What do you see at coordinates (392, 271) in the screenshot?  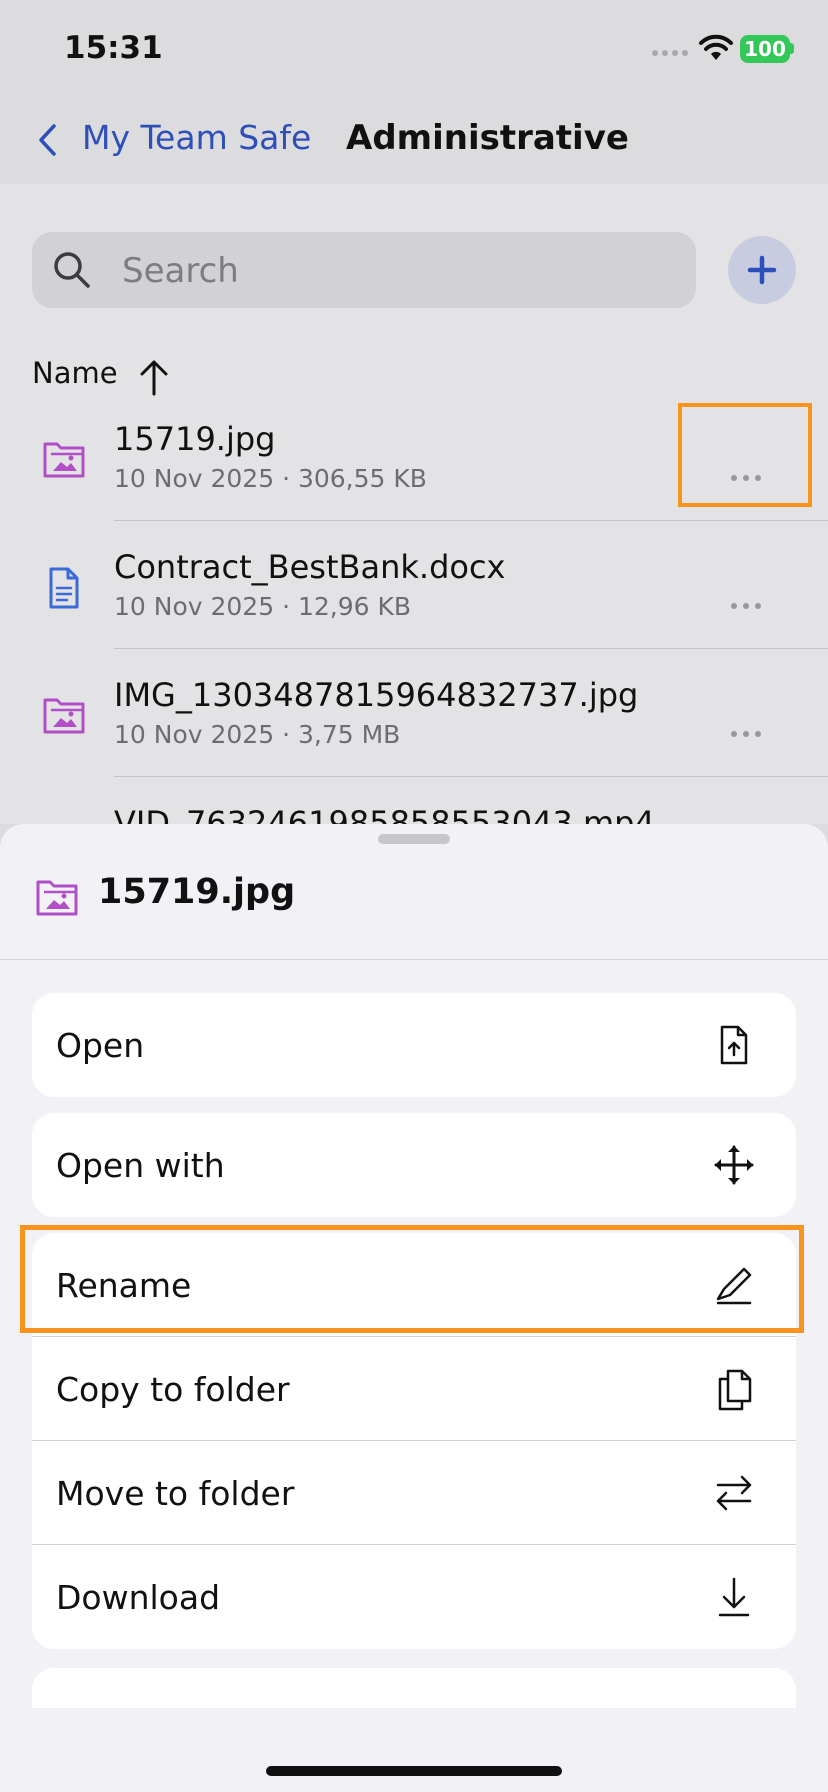 I see `search-input` at bounding box center [392, 271].